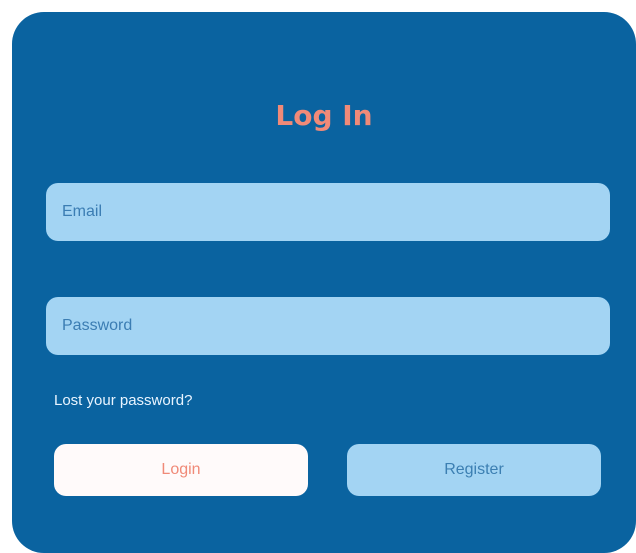 Image resolution: width=636 pixels, height=553 pixels. Describe the element at coordinates (324, 115) in the screenshot. I see `login-title: Log In` at that location.